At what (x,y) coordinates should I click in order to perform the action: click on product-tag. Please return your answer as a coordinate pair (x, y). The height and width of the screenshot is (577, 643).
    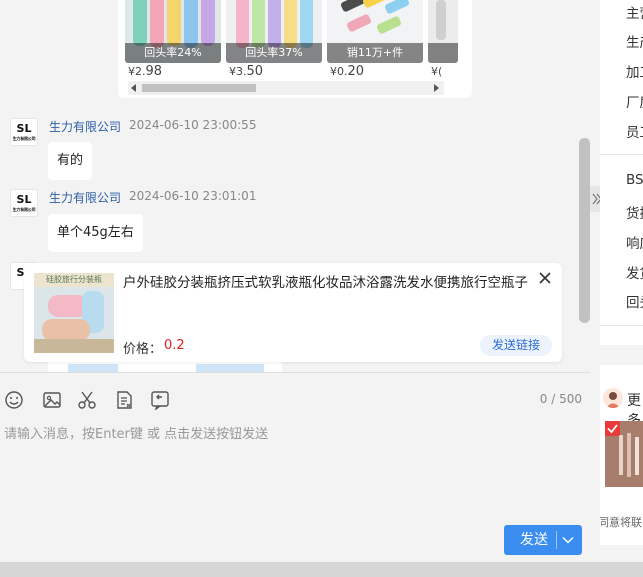
    Looking at the image, I should click on (443, 53).